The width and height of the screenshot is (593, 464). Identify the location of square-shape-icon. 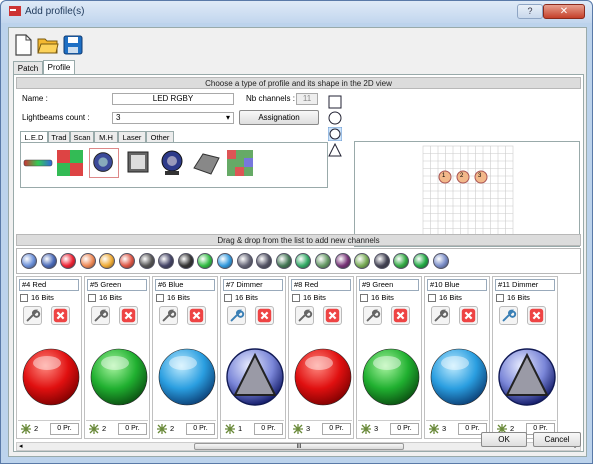
(335, 102).